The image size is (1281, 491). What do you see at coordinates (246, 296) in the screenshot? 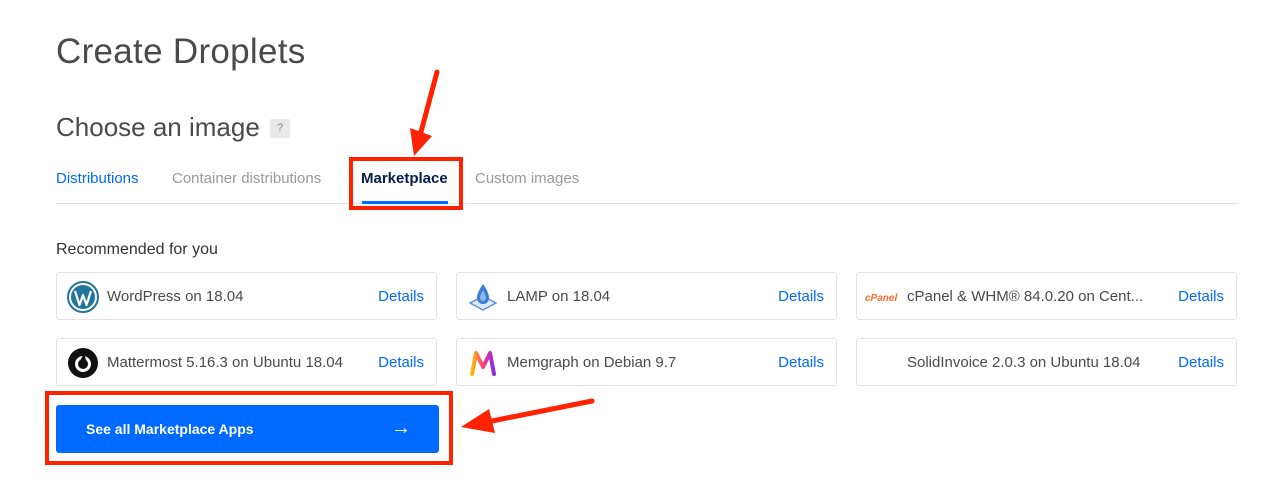
I see `app-card-wordpress: WordPress on 18.04 Details` at bounding box center [246, 296].